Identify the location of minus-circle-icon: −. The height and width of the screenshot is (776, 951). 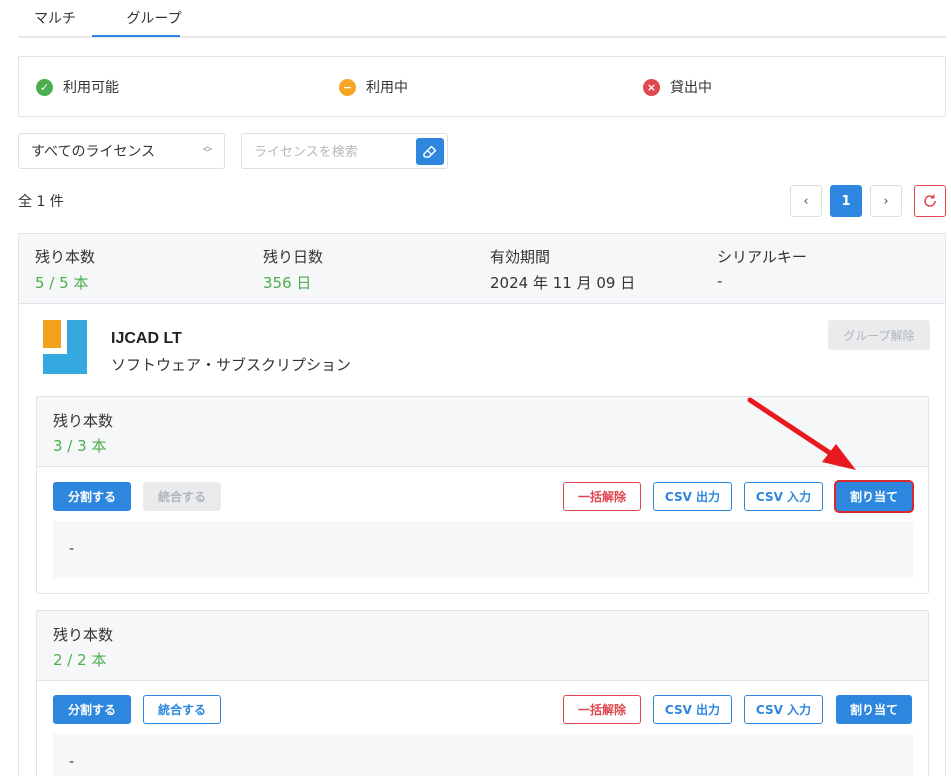
(347, 87).